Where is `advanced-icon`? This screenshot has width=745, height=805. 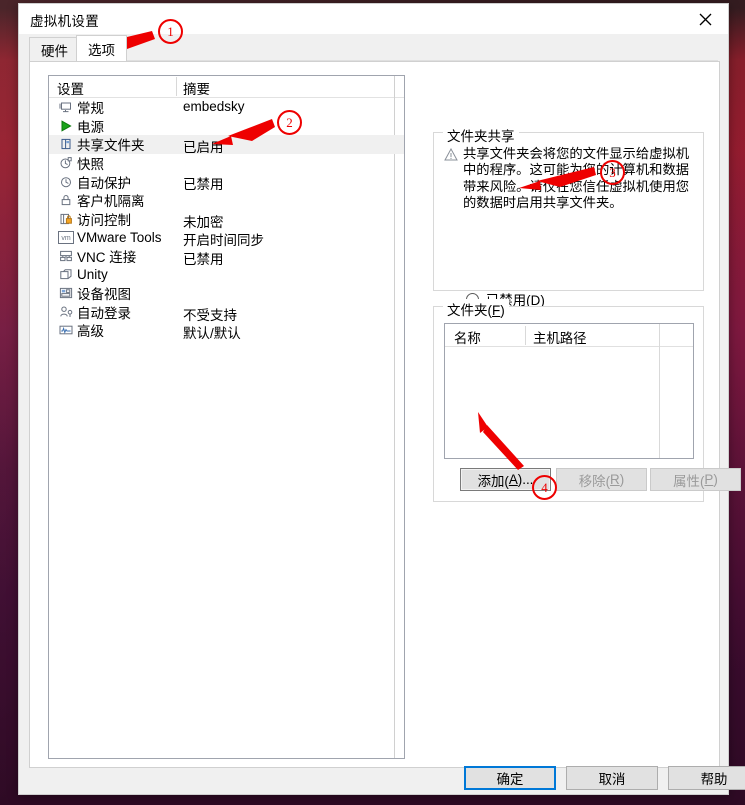 advanced-icon is located at coordinates (66, 330).